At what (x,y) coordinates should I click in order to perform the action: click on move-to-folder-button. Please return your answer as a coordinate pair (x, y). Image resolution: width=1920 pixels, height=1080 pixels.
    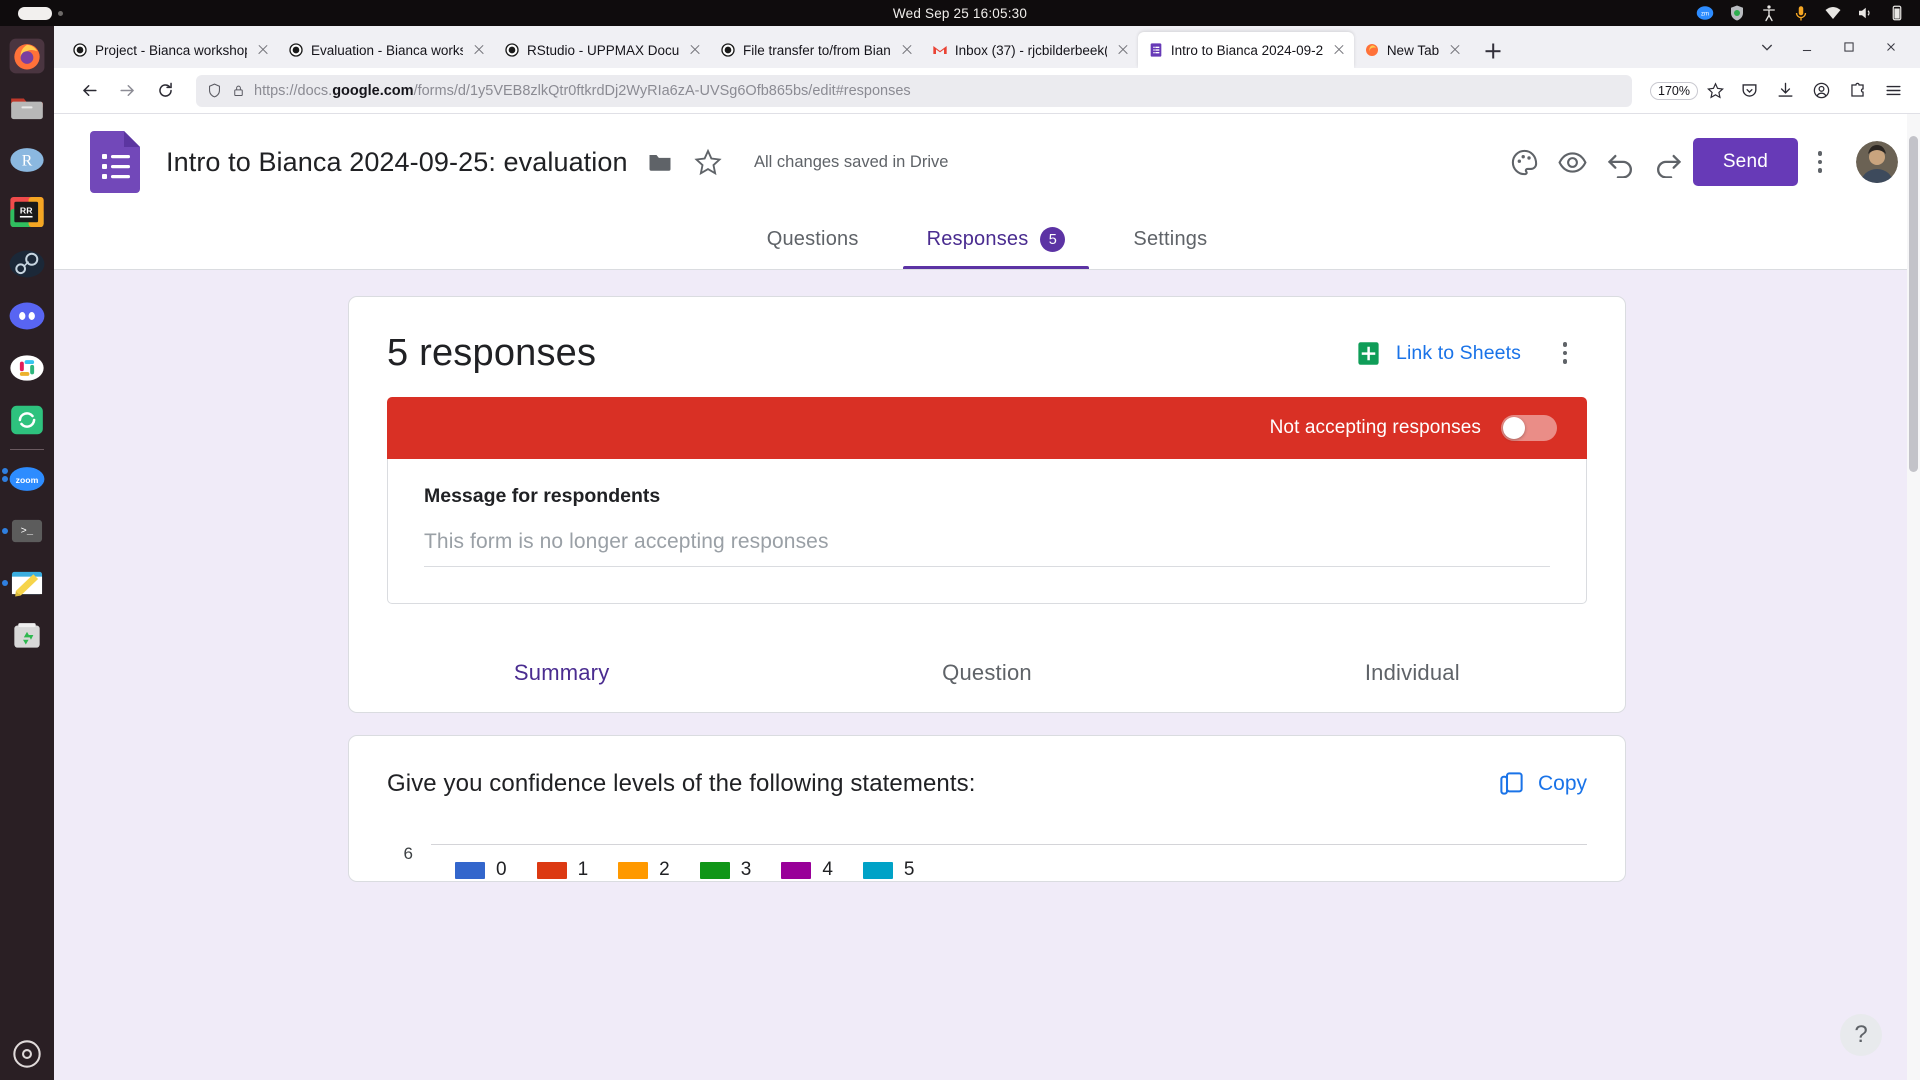
    Looking at the image, I should click on (660, 162).